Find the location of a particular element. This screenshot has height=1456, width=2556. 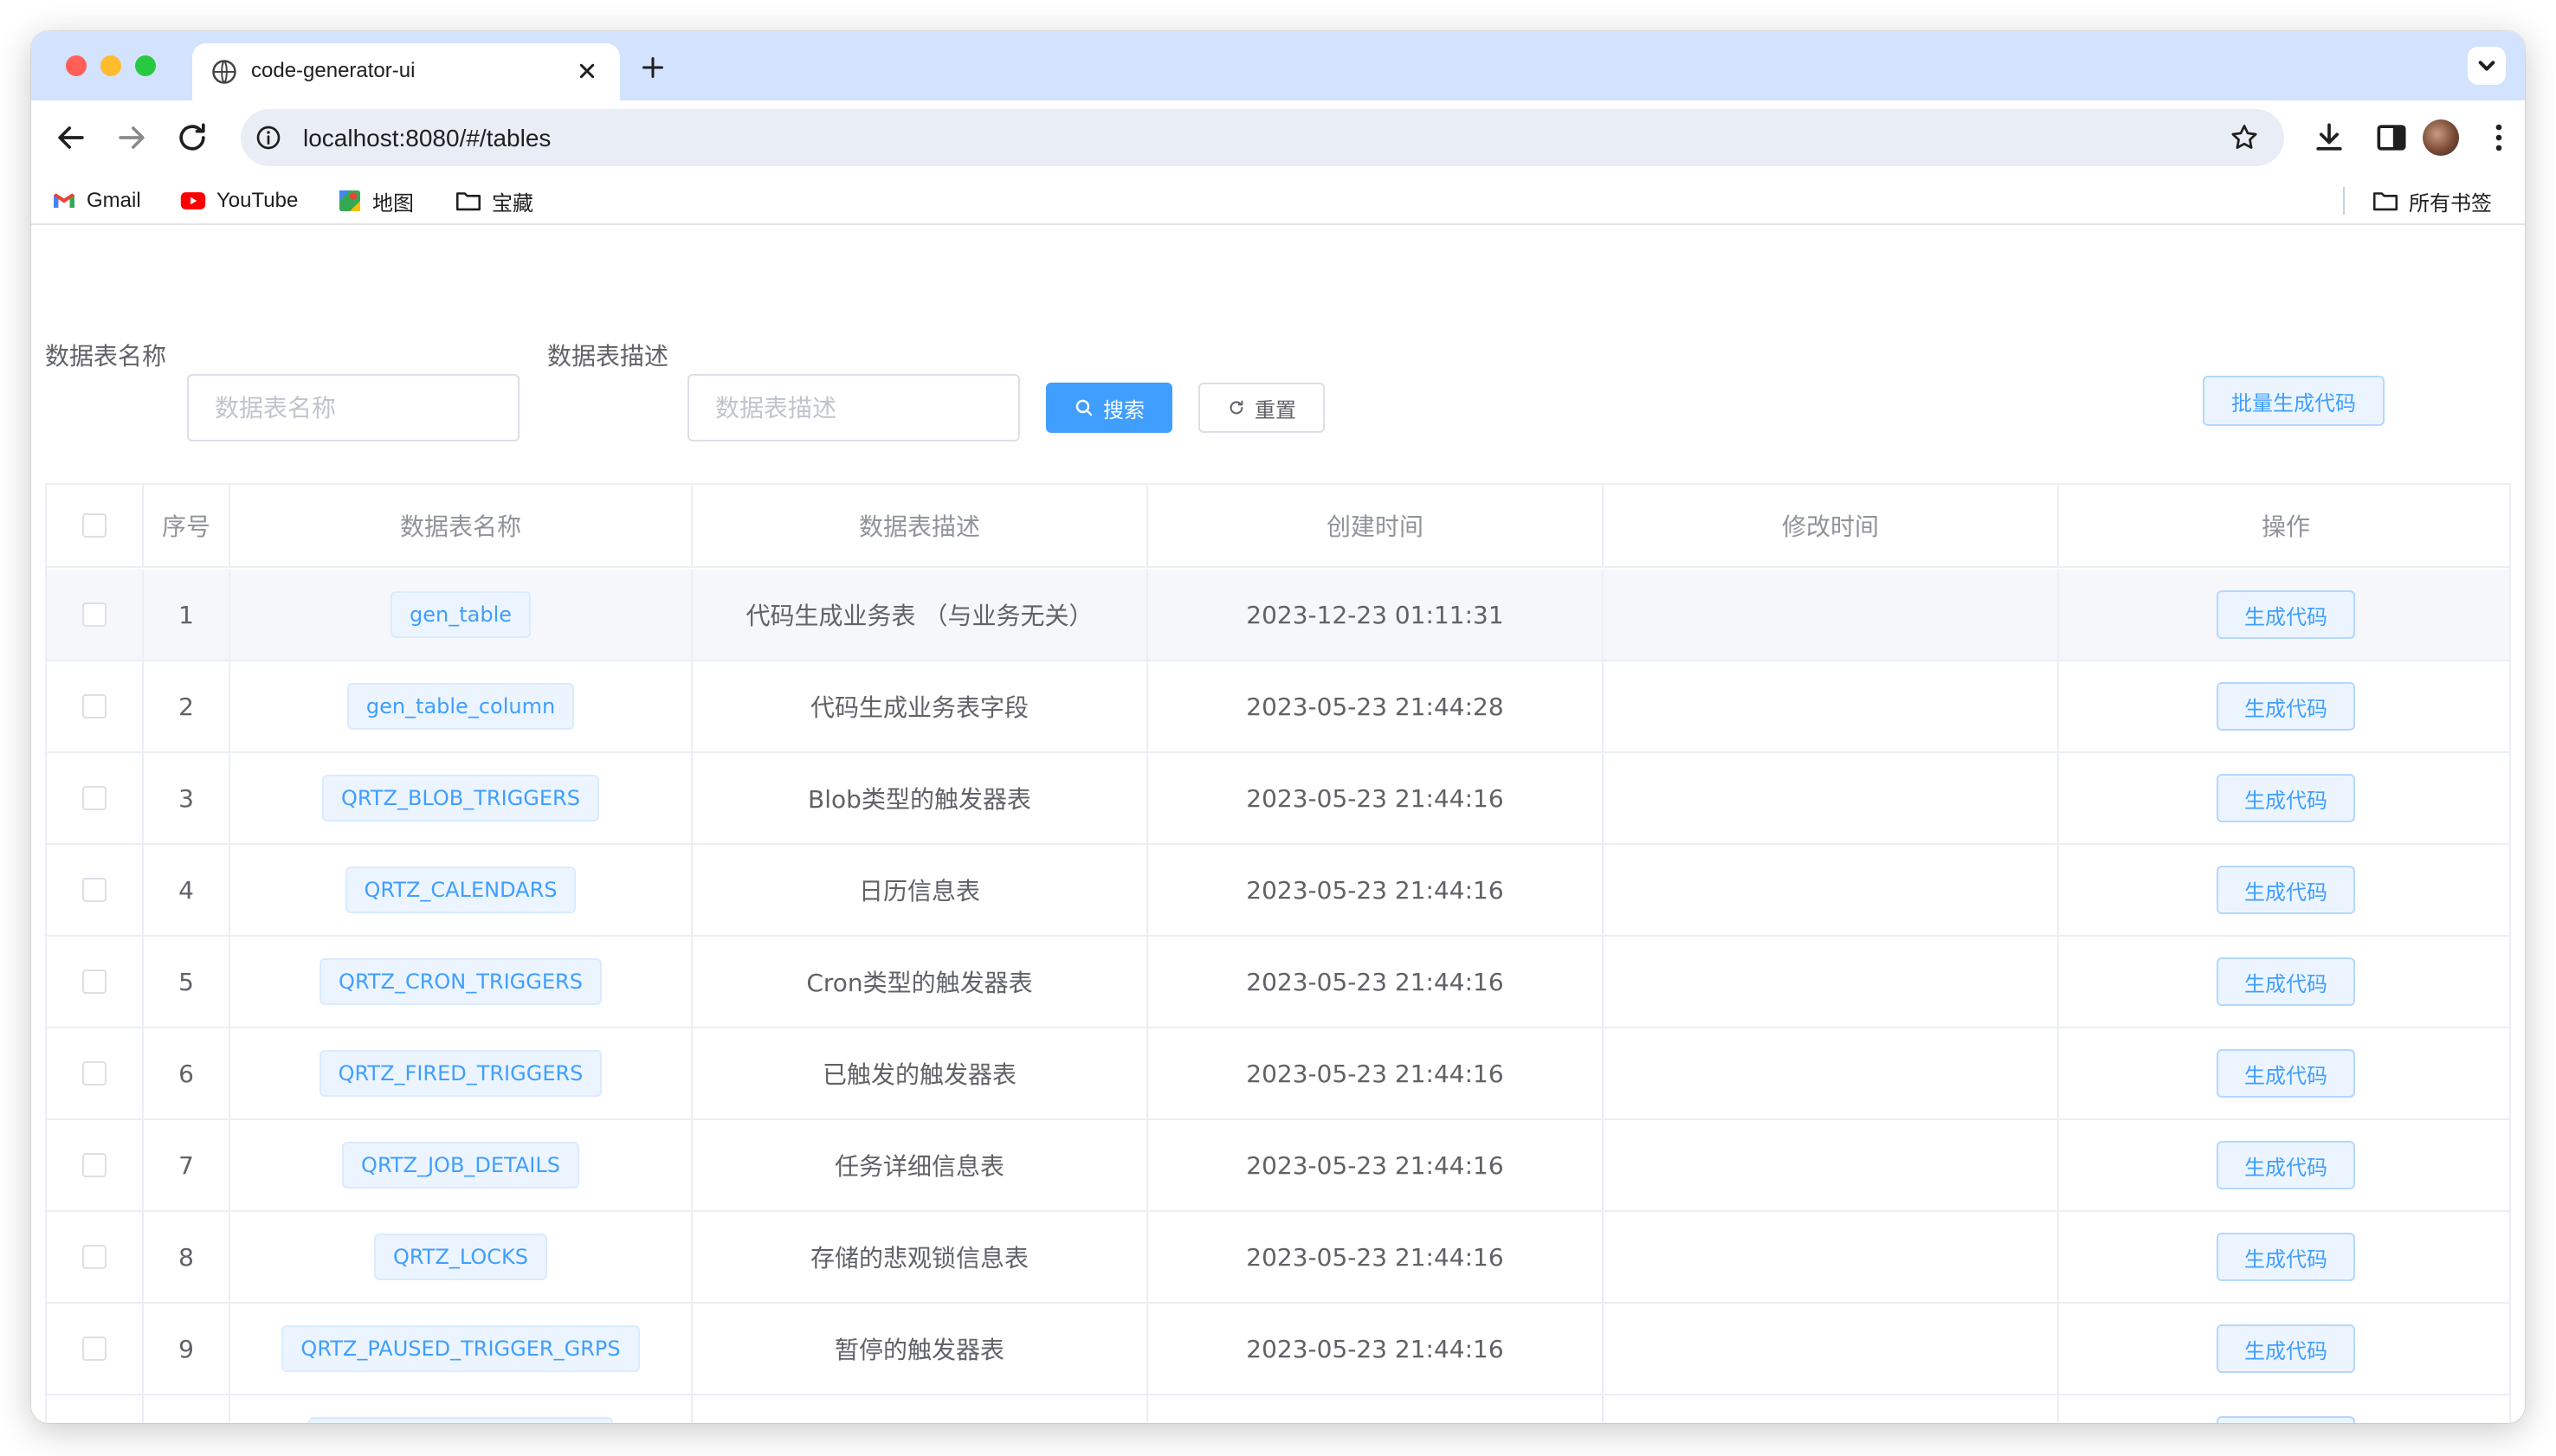

minimize-window-button is located at coordinates (110, 65).